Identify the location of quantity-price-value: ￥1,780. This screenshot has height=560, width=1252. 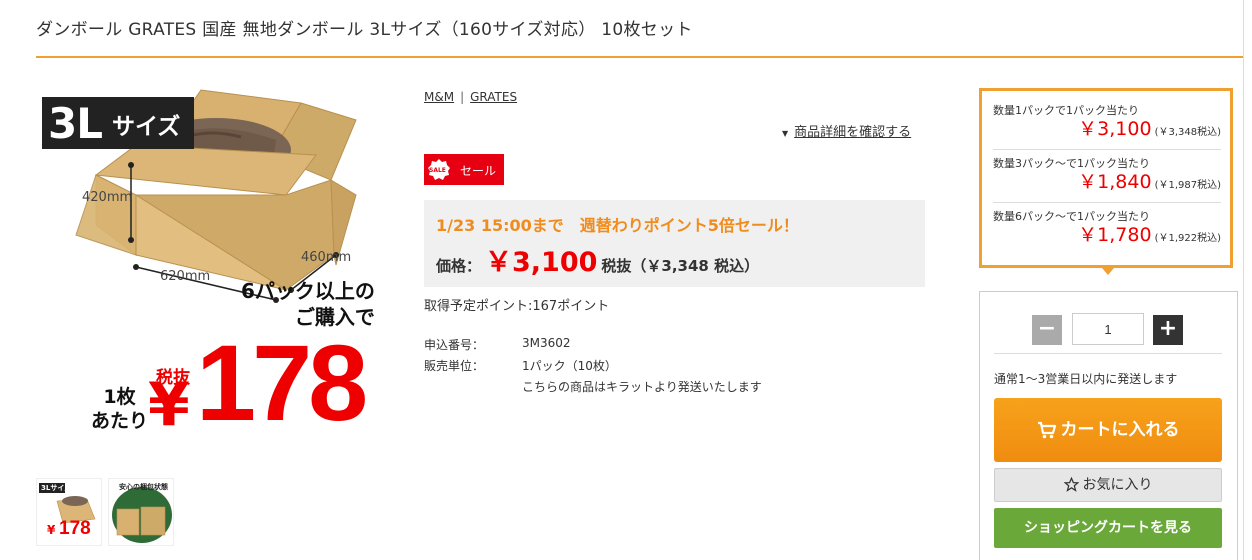
(1115, 235).